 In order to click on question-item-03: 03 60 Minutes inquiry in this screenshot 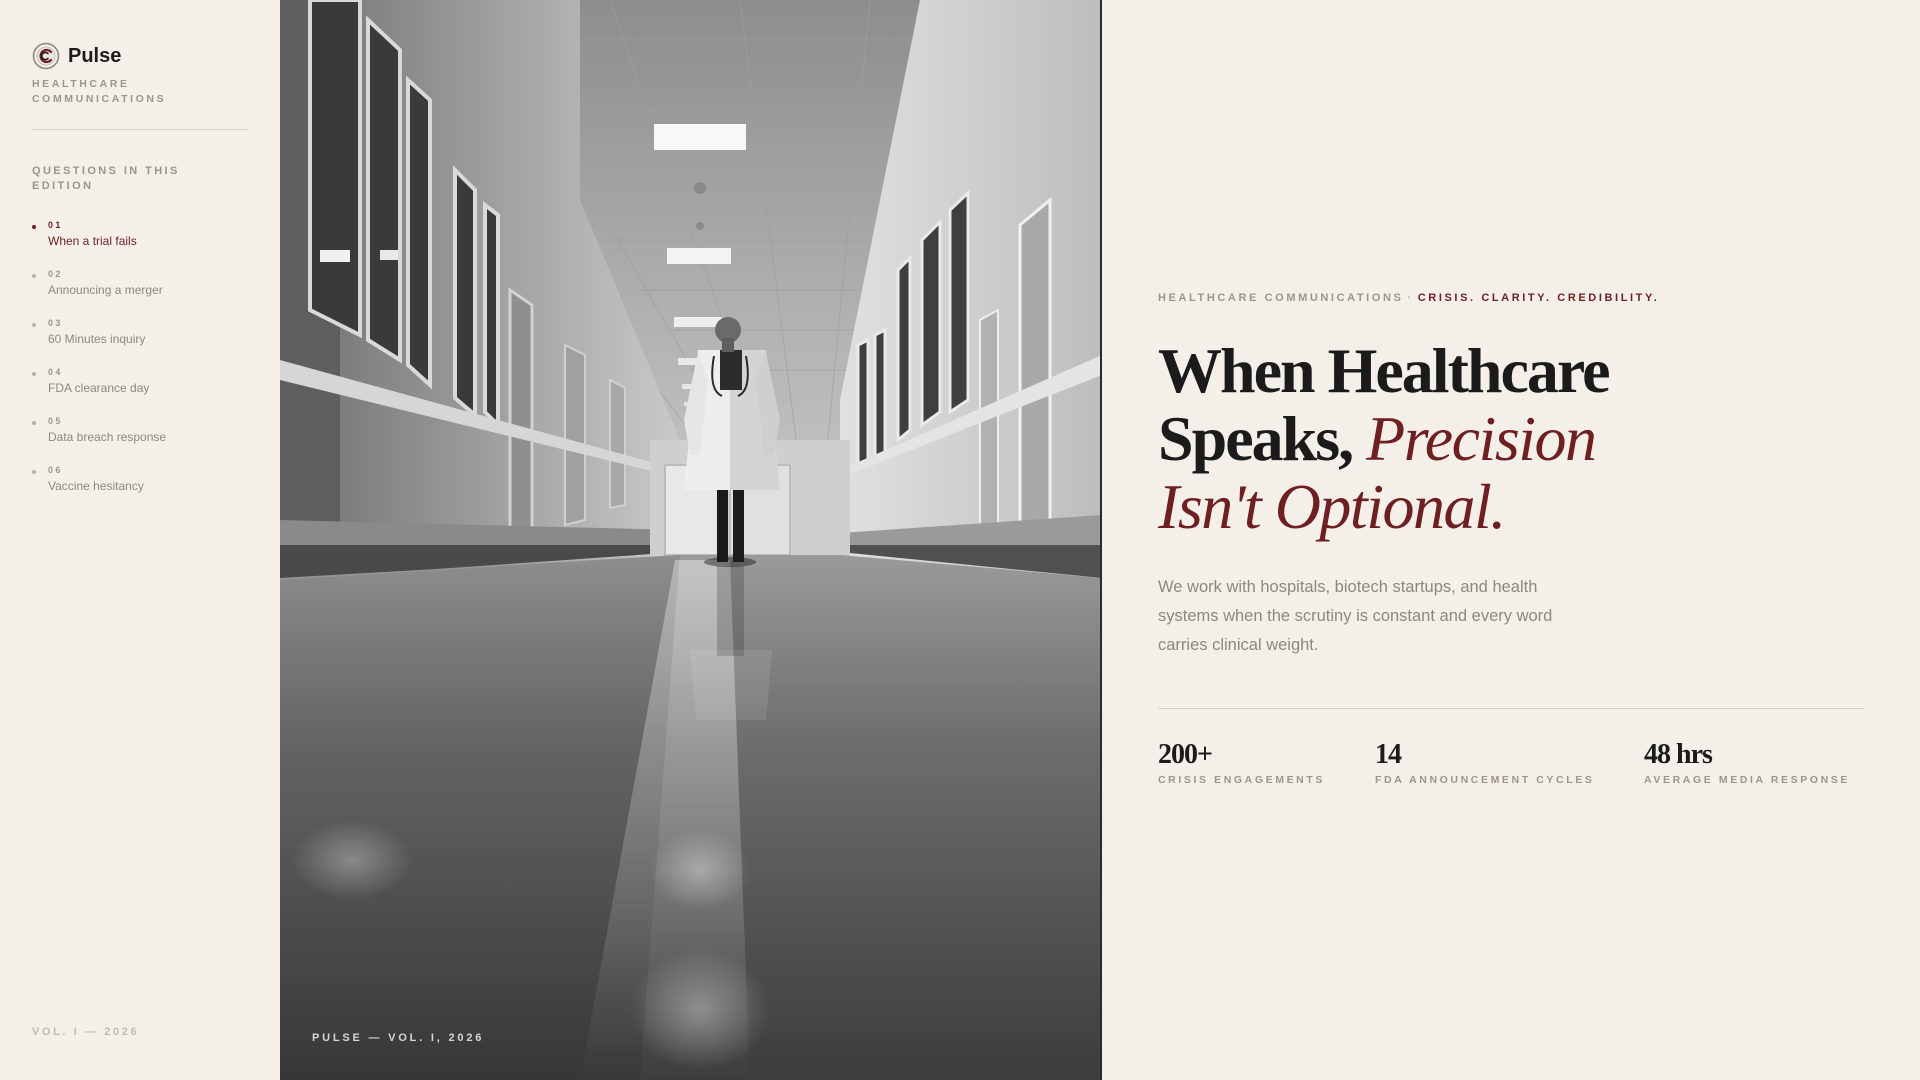, I will do `click(99, 341)`.